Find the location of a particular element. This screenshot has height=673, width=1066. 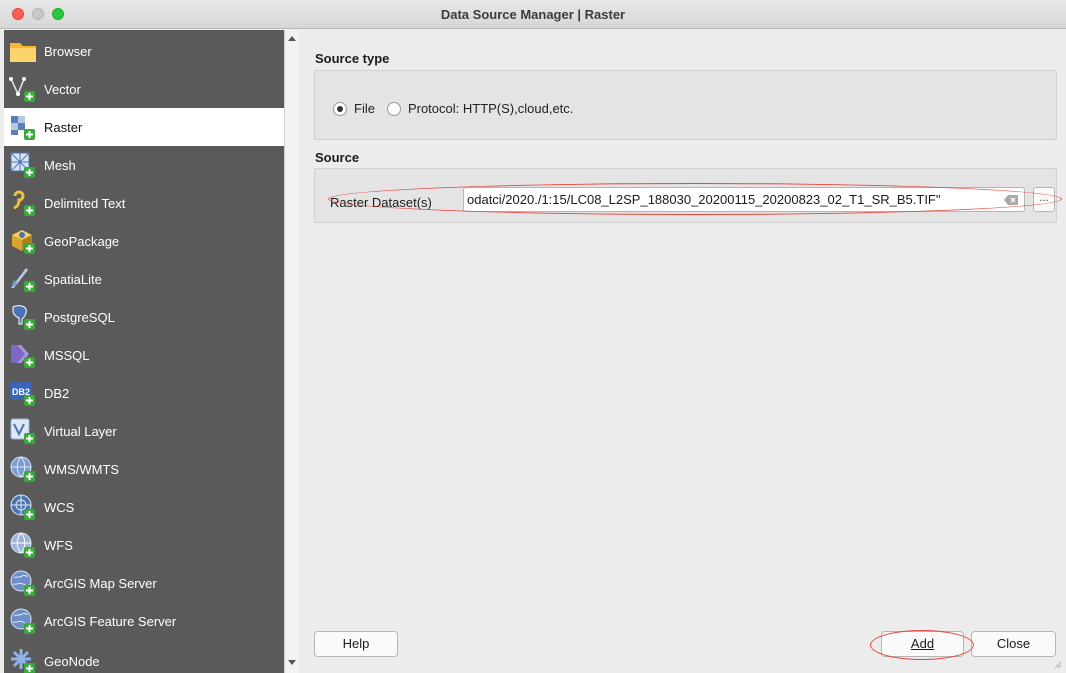

sidebar-item-raster: Raster is located at coordinates (144, 127).